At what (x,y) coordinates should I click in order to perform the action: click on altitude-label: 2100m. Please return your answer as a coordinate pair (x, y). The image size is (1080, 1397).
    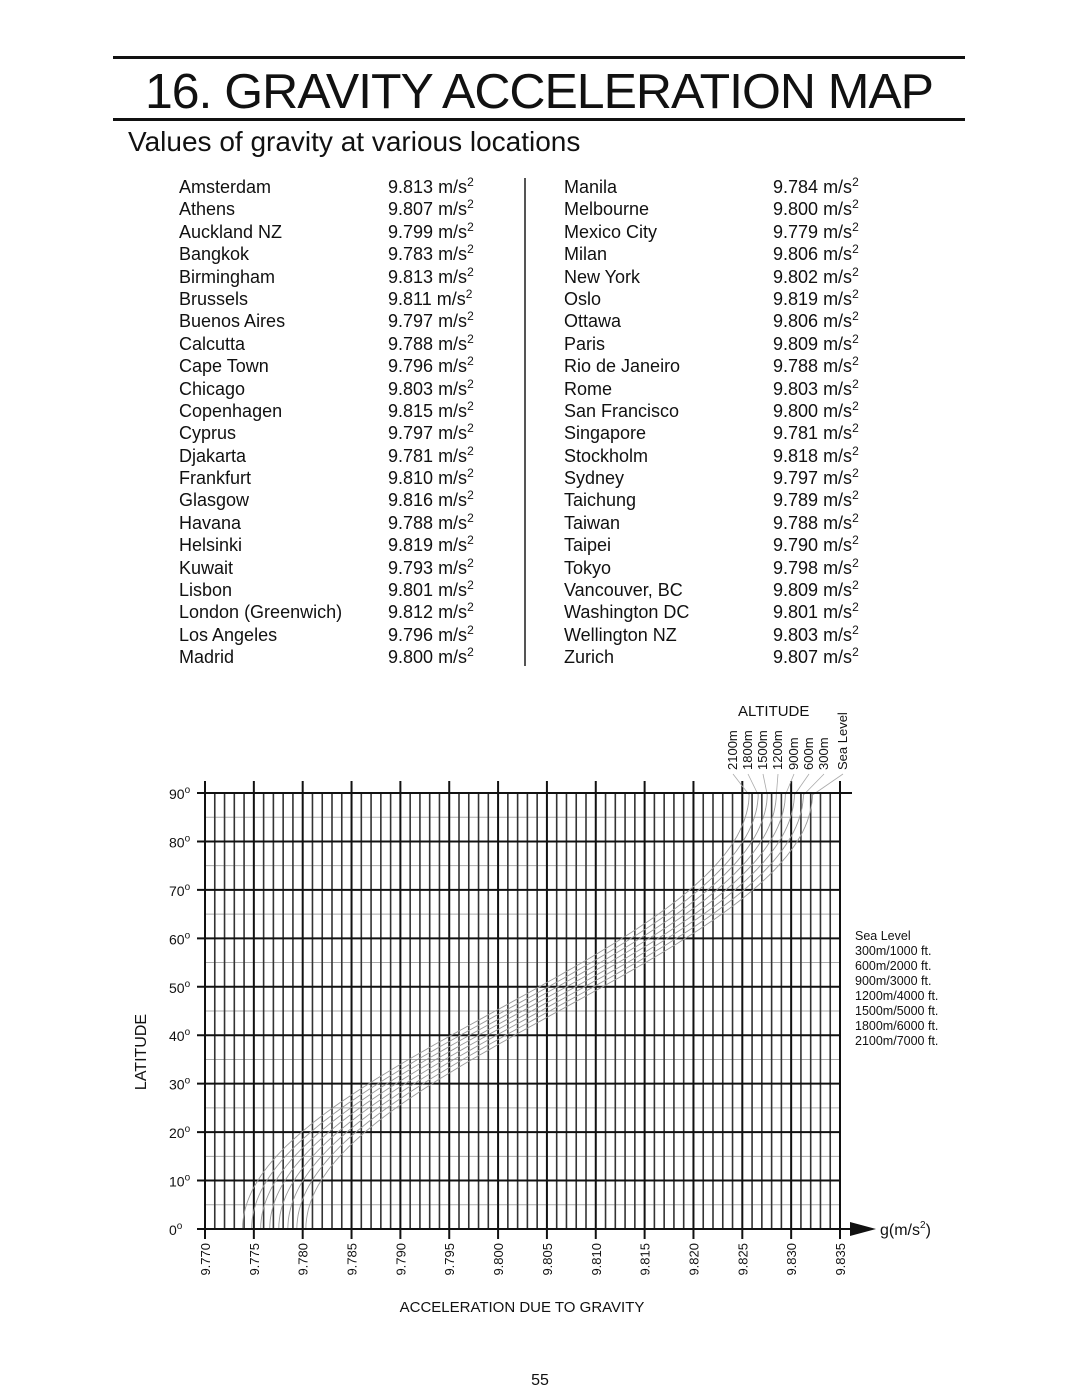
    Looking at the image, I should click on (732, 750).